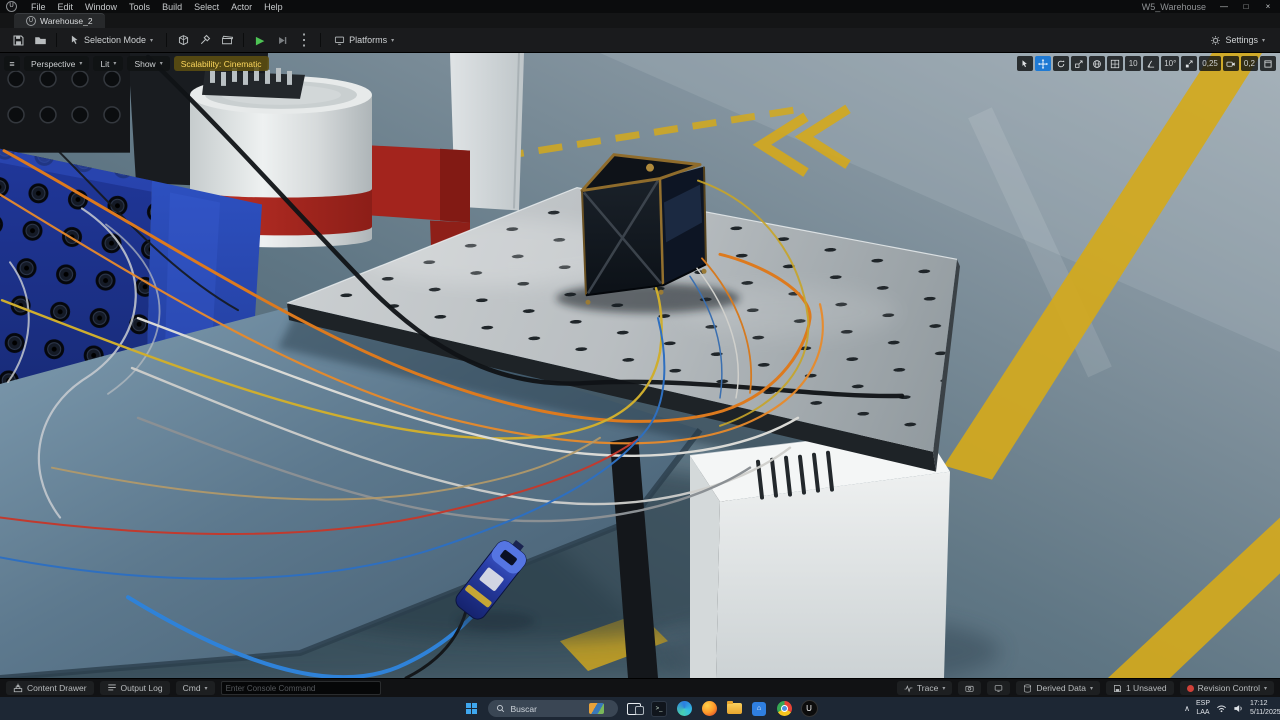 The height and width of the screenshot is (720, 1280). I want to click on volume-icon, so click(1238, 708).